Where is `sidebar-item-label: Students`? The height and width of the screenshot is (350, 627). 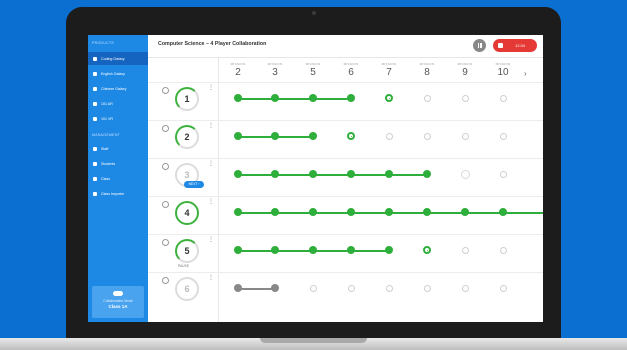 sidebar-item-label: Students is located at coordinates (108, 163).